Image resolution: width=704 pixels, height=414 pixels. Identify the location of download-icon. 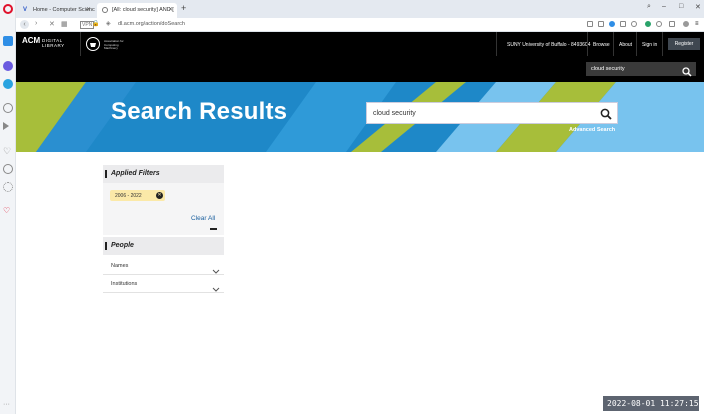
(659, 24).